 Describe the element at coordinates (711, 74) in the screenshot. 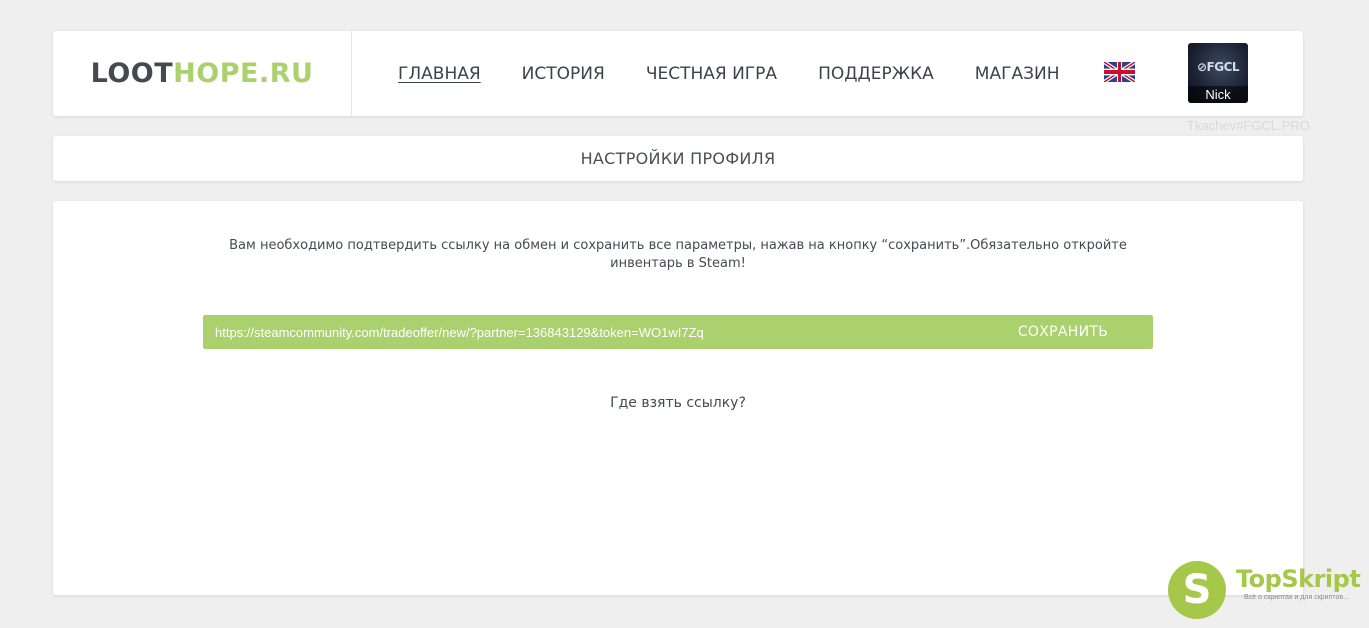

I see `nav-fair-play: ЧЕСТНАЯ ИГРА` at that location.